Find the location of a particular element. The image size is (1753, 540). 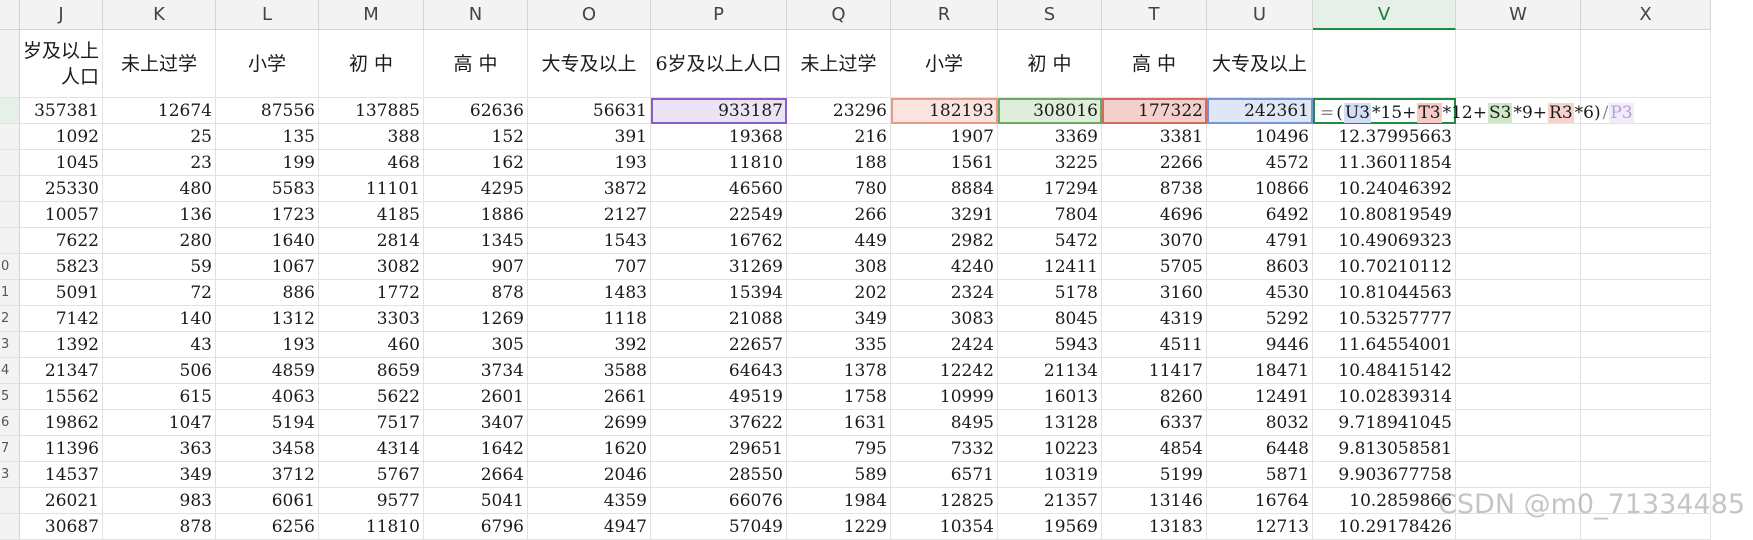

data-cell: 5472 is located at coordinates (1050, 241).